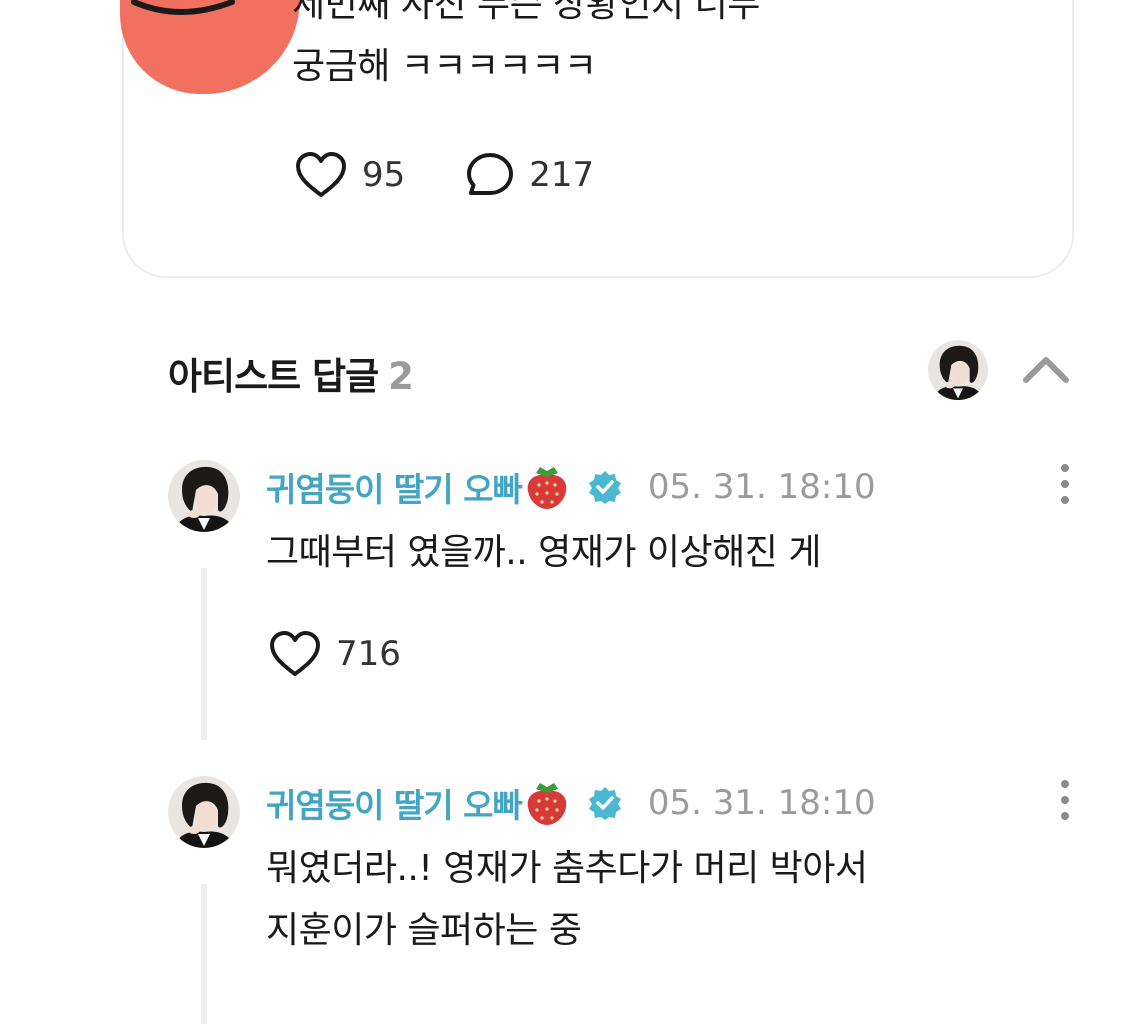 The height and width of the screenshot is (1024, 1124). What do you see at coordinates (273, 376) in the screenshot?
I see `artist-replies-label: 아티스트 답글` at bounding box center [273, 376].